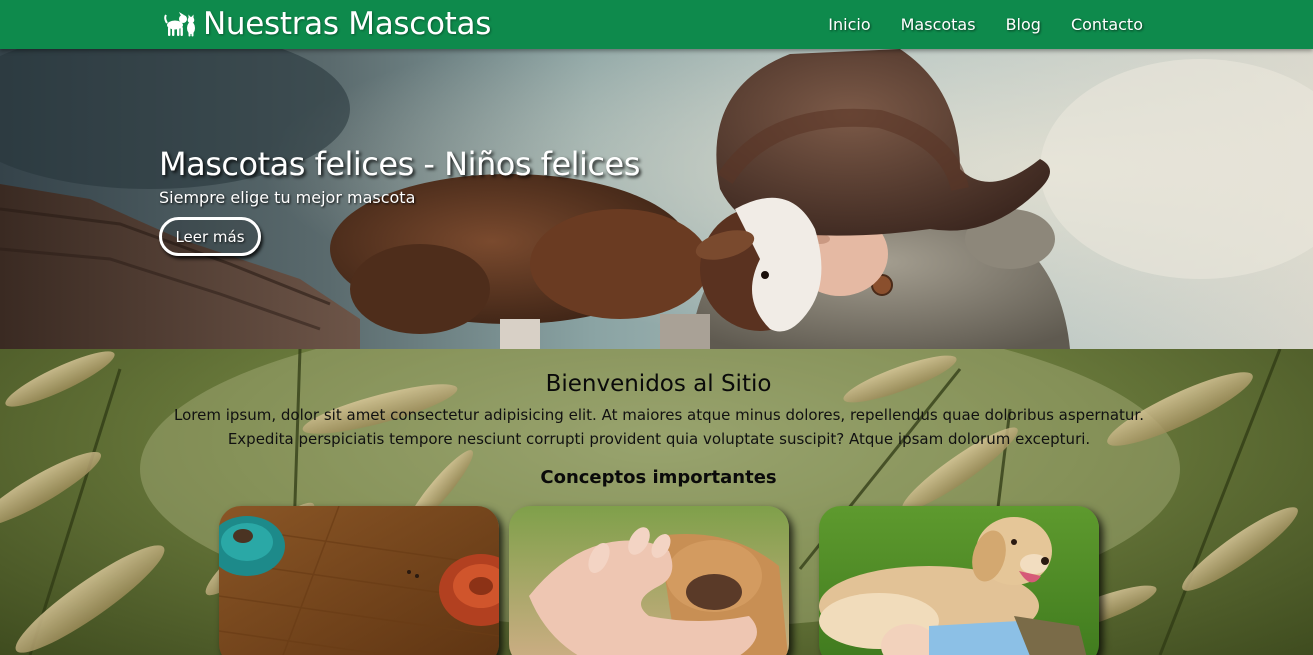  What do you see at coordinates (287, 197) in the screenshot?
I see `hero-subtitle: Siempre elige tu mejor mascota` at bounding box center [287, 197].